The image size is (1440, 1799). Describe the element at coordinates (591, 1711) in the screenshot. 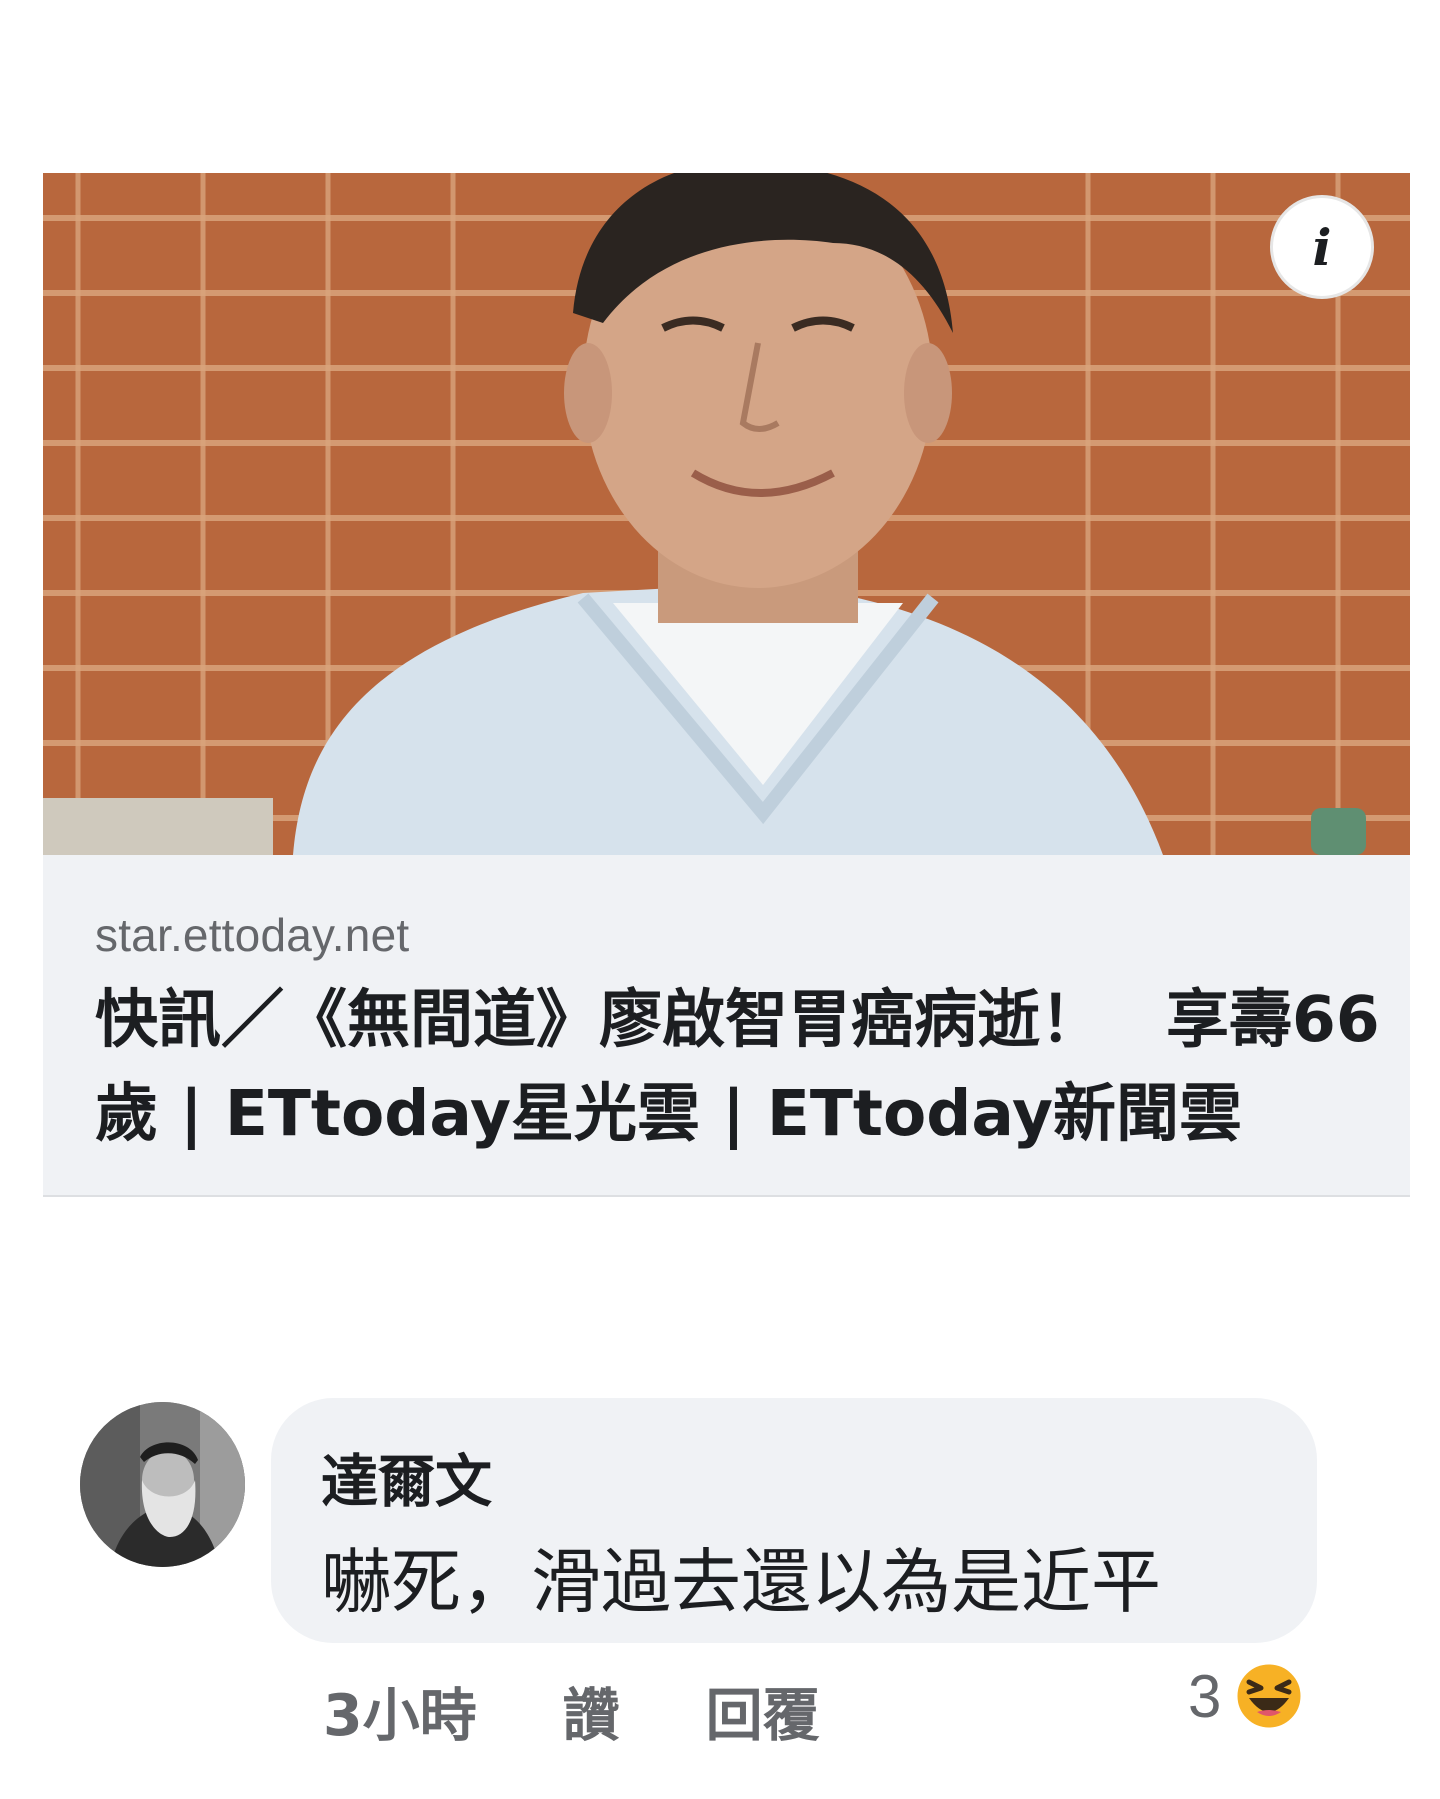

I see `like-button: 讚` at that location.